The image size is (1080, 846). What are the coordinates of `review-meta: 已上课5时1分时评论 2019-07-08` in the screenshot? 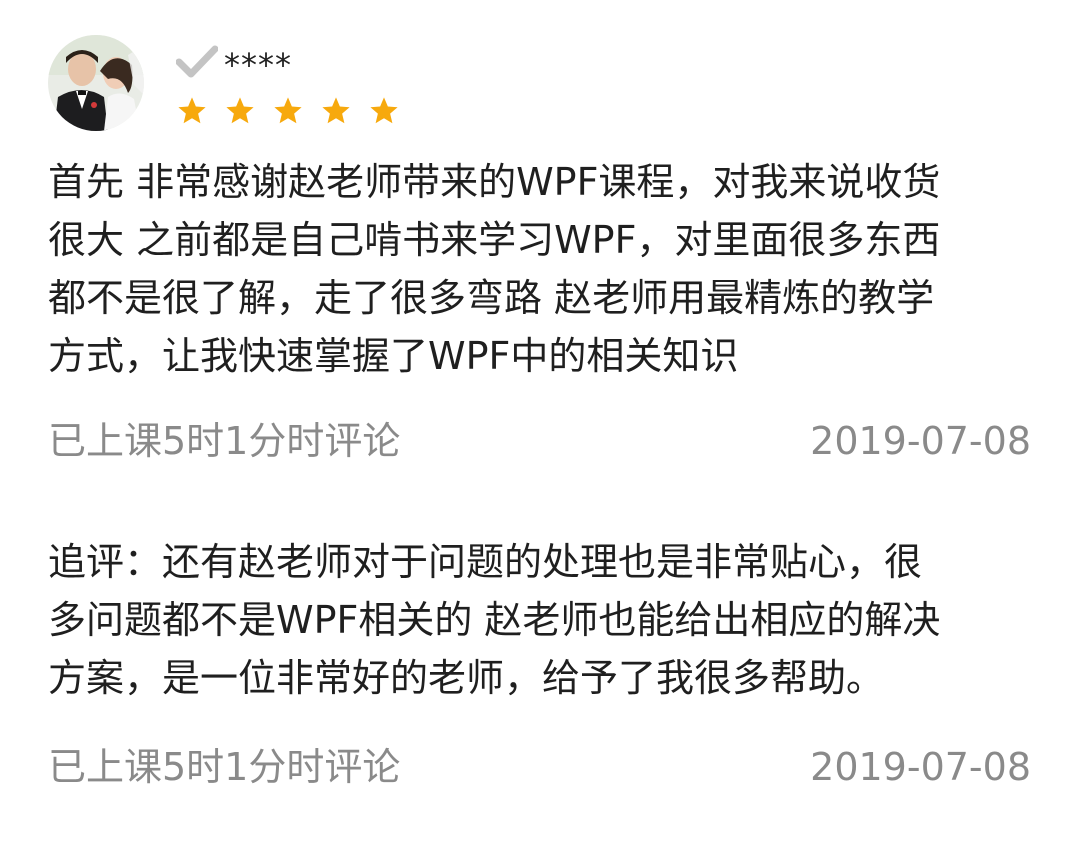 It's located at (539, 441).